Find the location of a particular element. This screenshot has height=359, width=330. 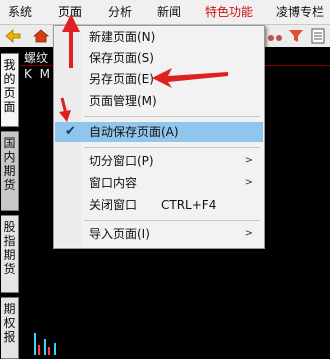

tab-char: 股 is located at coordinates (9, 227).